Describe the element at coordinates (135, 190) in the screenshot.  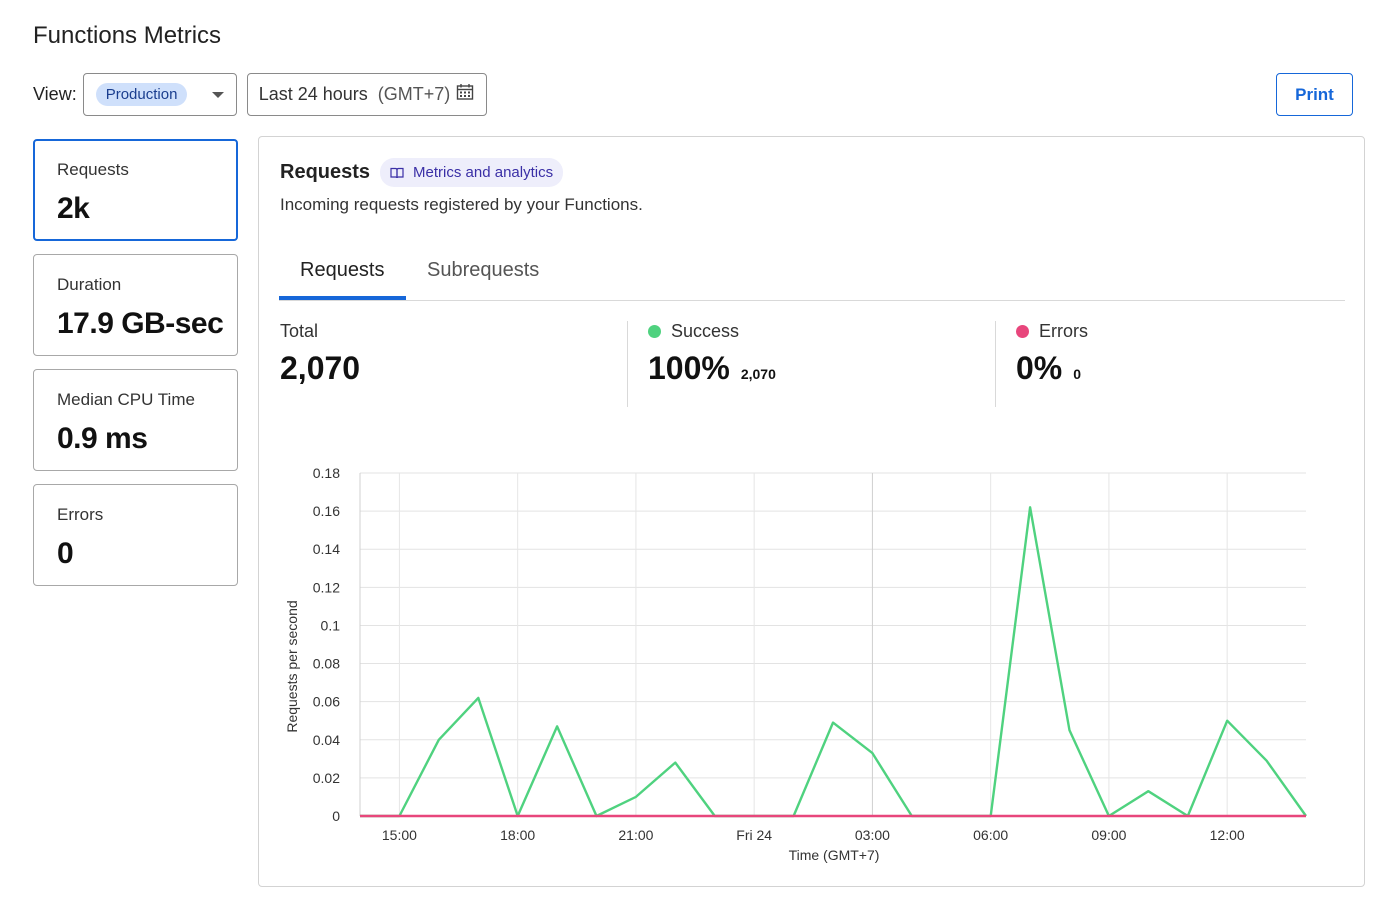
I see `metric-card-requests: Requests 2k` at that location.